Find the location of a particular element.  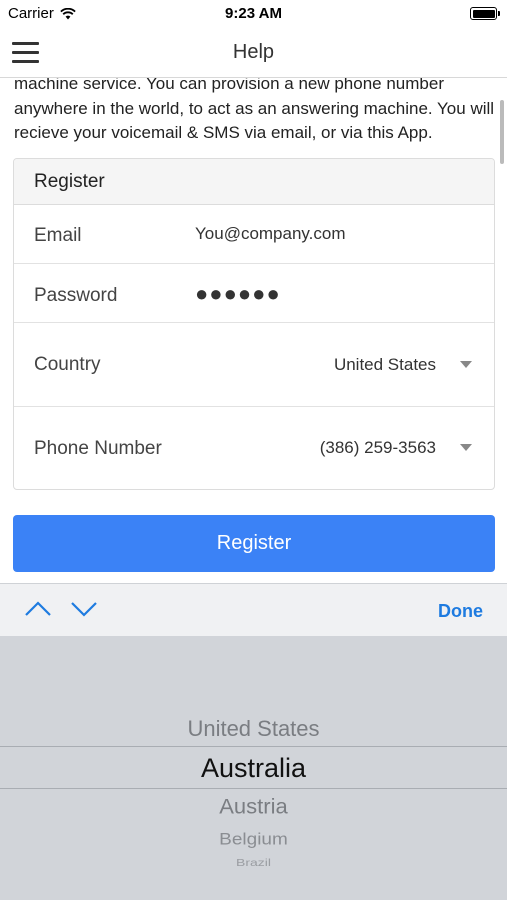

done-button: Done is located at coordinates (460, 611).